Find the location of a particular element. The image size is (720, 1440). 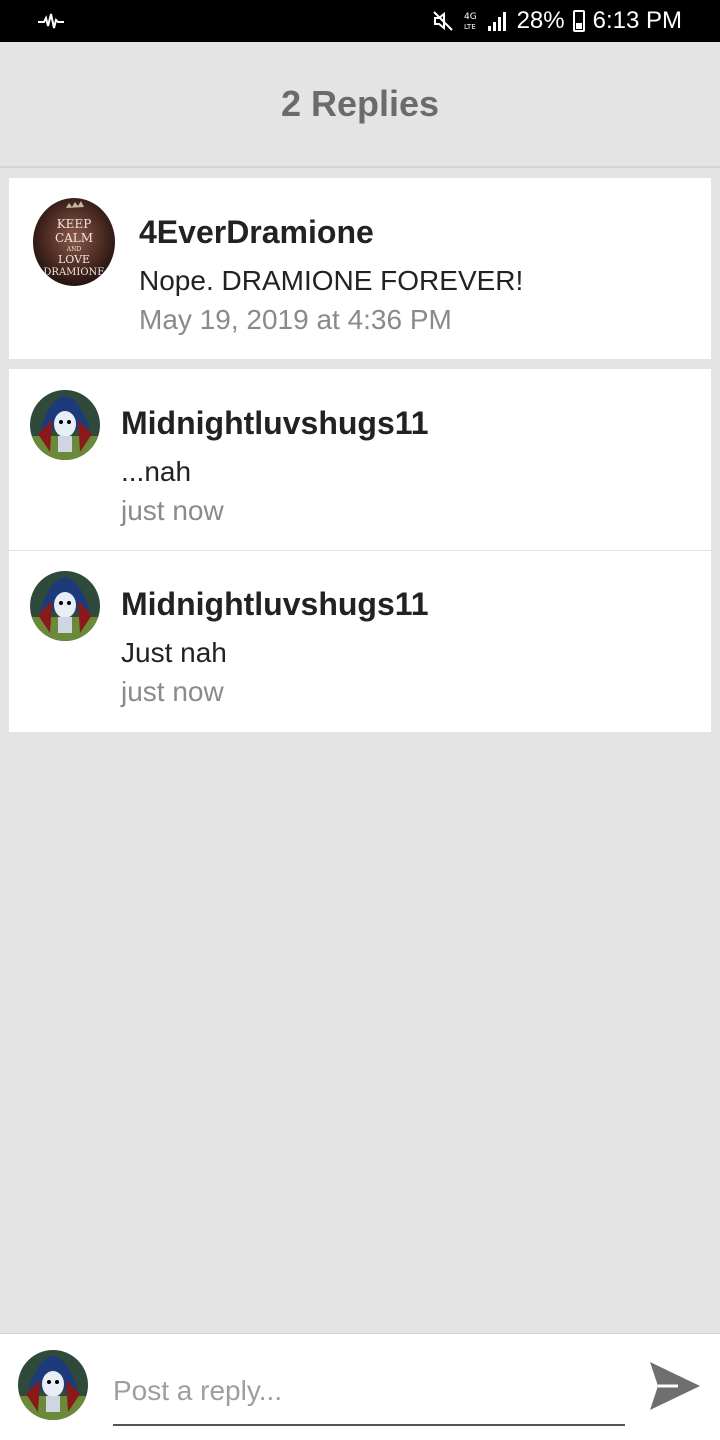

send-icon is located at coordinates (675, 1386).